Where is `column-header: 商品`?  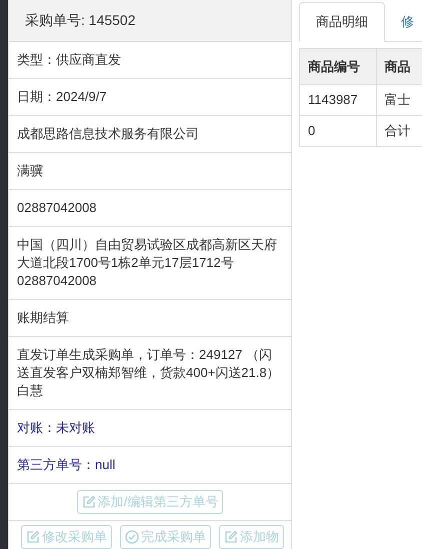 column-header: 商品 is located at coordinates (399, 66).